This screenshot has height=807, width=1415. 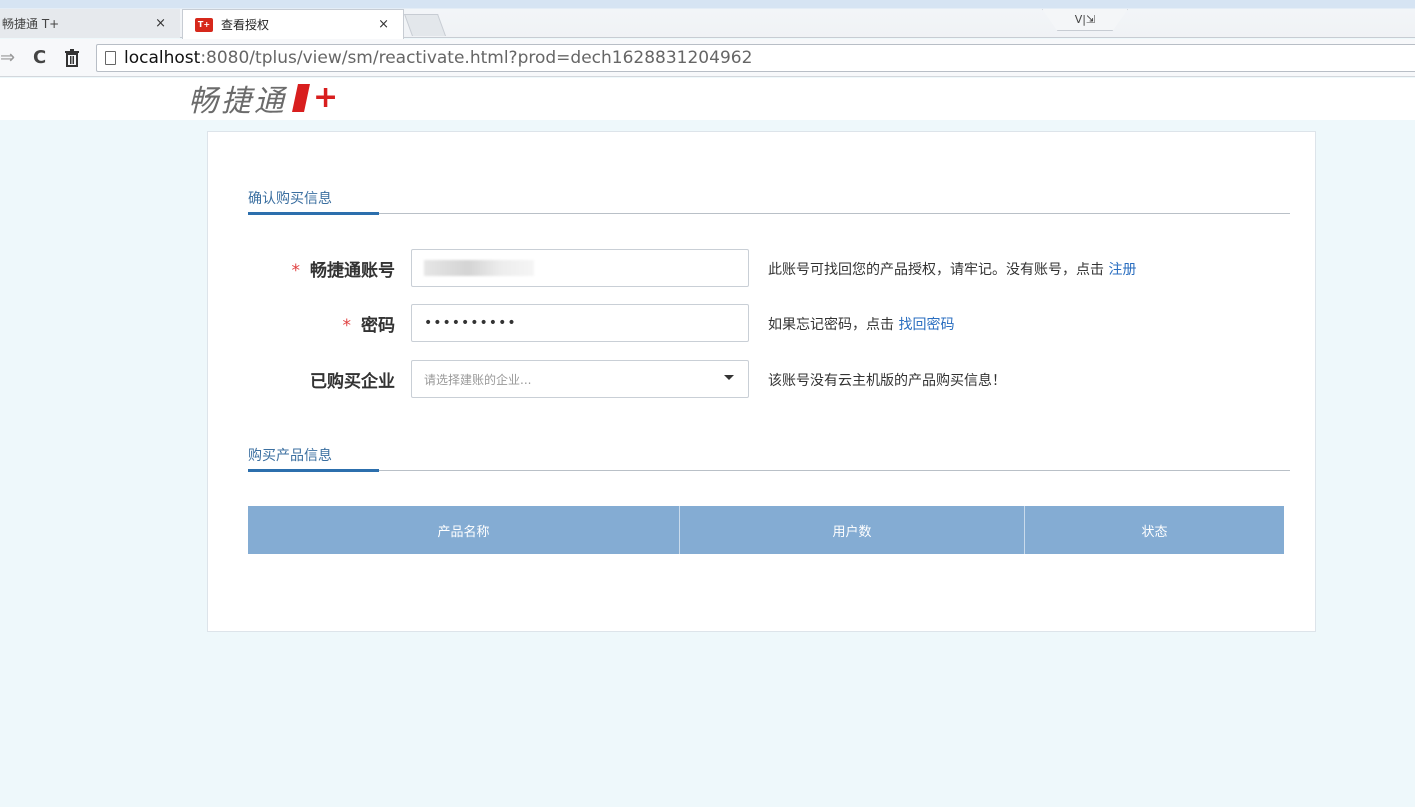 I want to click on password-hint: 如果忘记密码，点击 找回密码, so click(x=861, y=324).